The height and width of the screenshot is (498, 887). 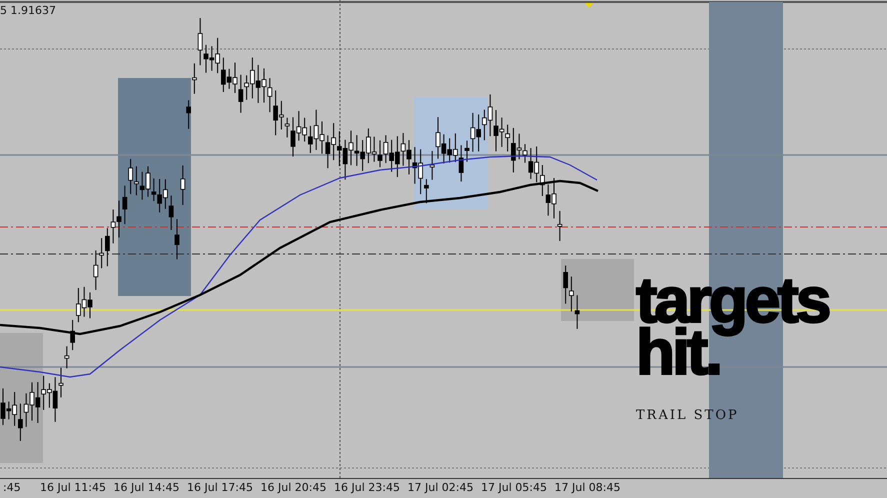 I want to click on time-axis-label: 16 Jul 20:45, so click(x=294, y=488).